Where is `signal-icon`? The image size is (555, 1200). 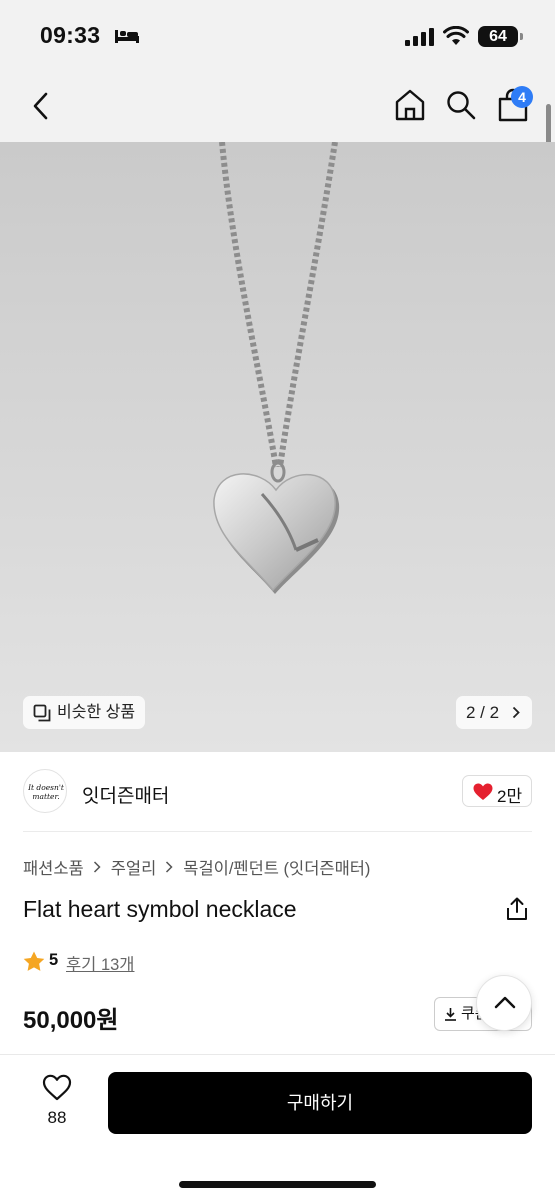 signal-icon is located at coordinates (419, 37).